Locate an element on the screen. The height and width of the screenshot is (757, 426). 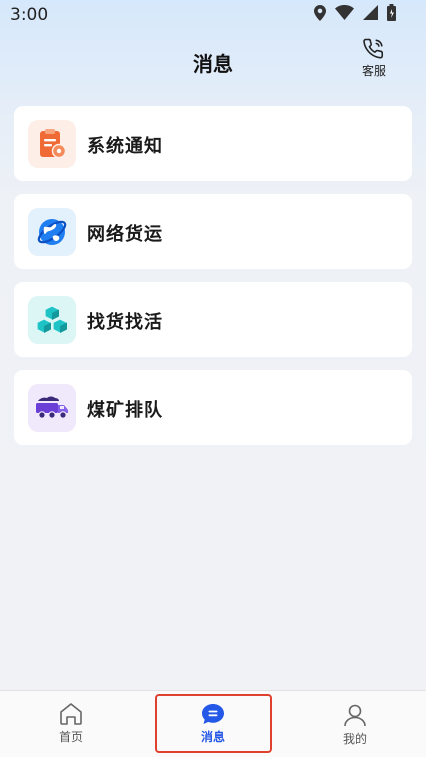
category-label: 煤矿排队 is located at coordinates (125, 410).